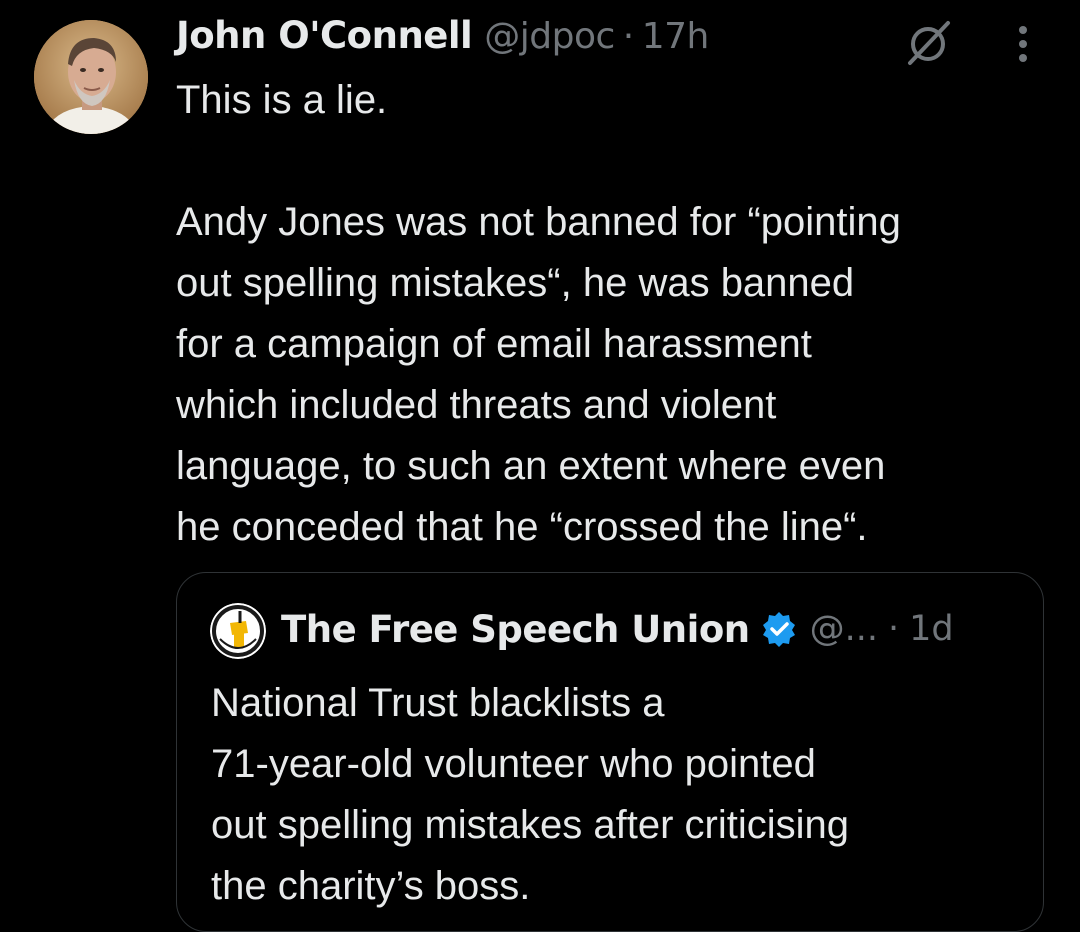  Describe the element at coordinates (929, 43) in the screenshot. I see `grok-icon` at that location.